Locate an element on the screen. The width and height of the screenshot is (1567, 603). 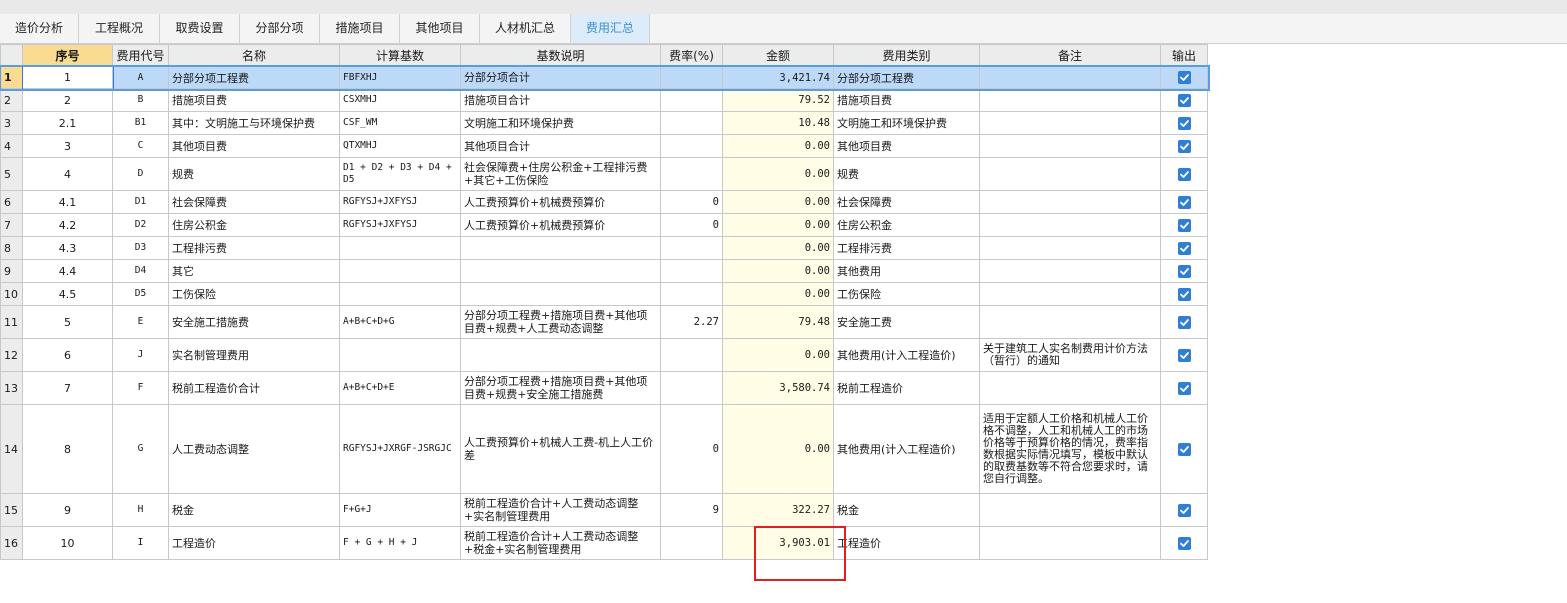
header-code: 费用代号 is located at coordinates (140, 55).